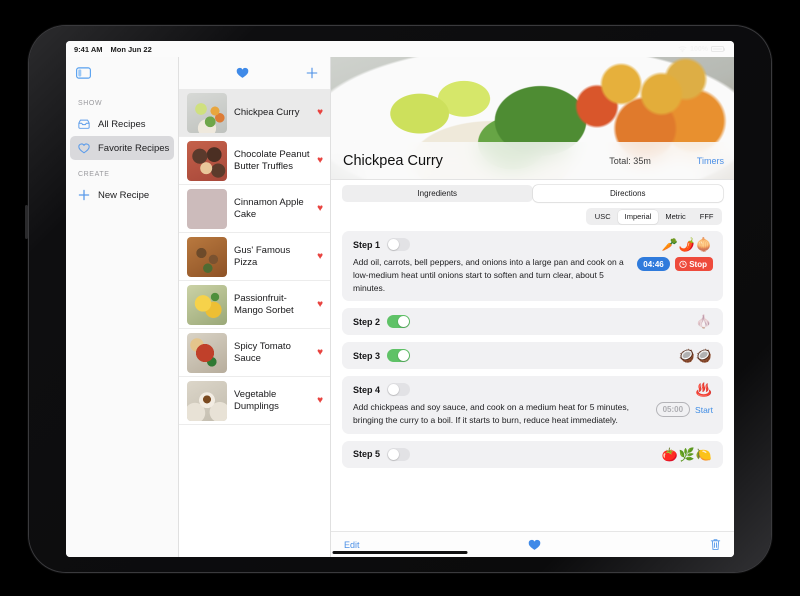 The height and width of the screenshot is (596, 800). I want to click on recipe-list-item: Chickpea Curry ♥, so click(254, 113).